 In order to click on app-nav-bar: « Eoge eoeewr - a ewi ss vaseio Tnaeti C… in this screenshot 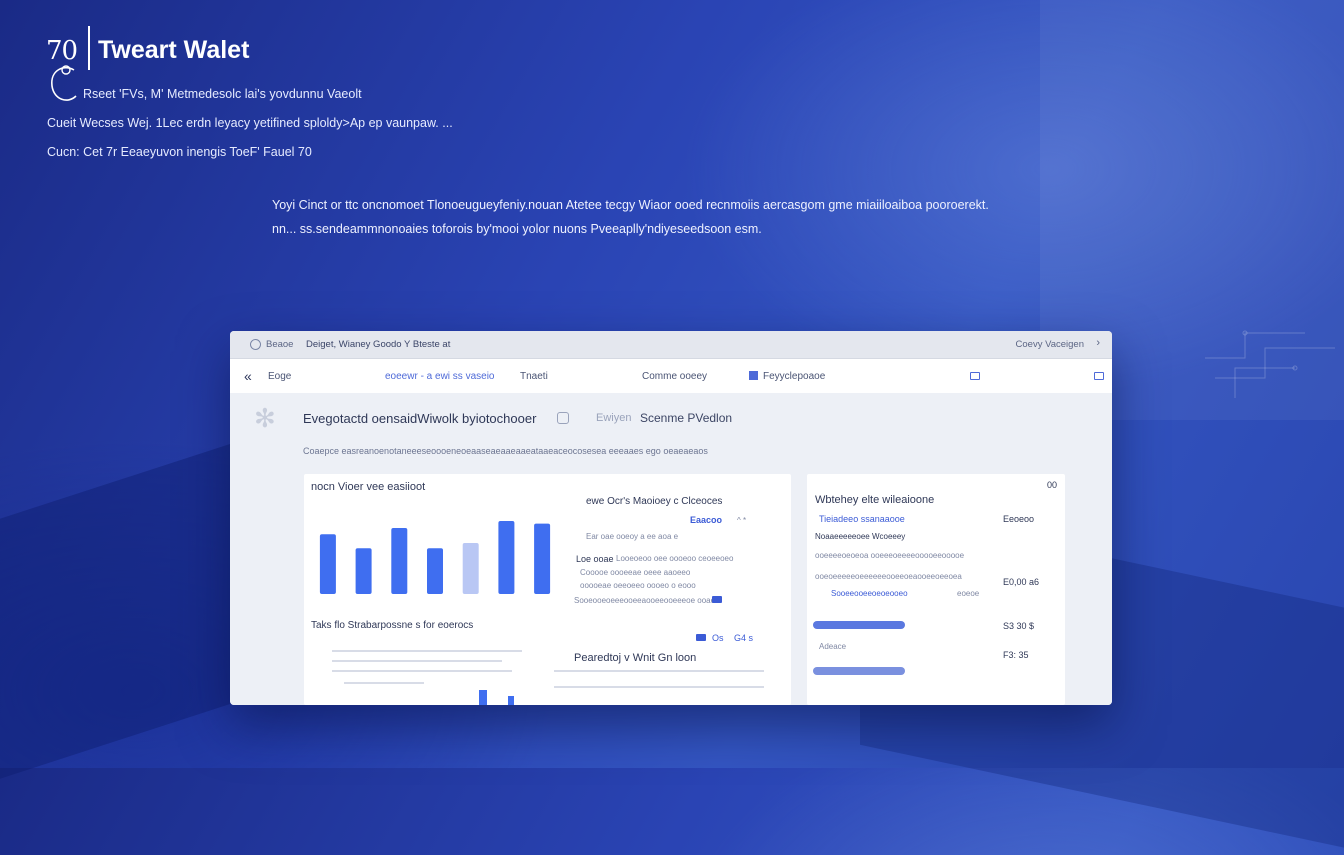, I will do `click(671, 376)`.